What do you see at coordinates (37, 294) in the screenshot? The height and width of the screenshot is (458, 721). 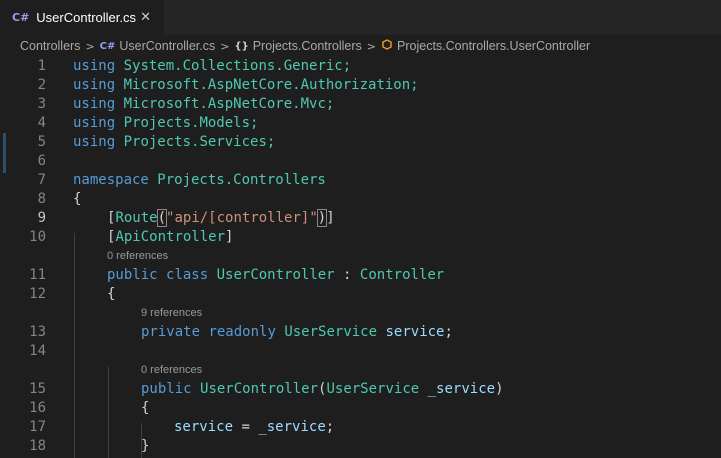 I see `line-number: 12` at bounding box center [37, 294].